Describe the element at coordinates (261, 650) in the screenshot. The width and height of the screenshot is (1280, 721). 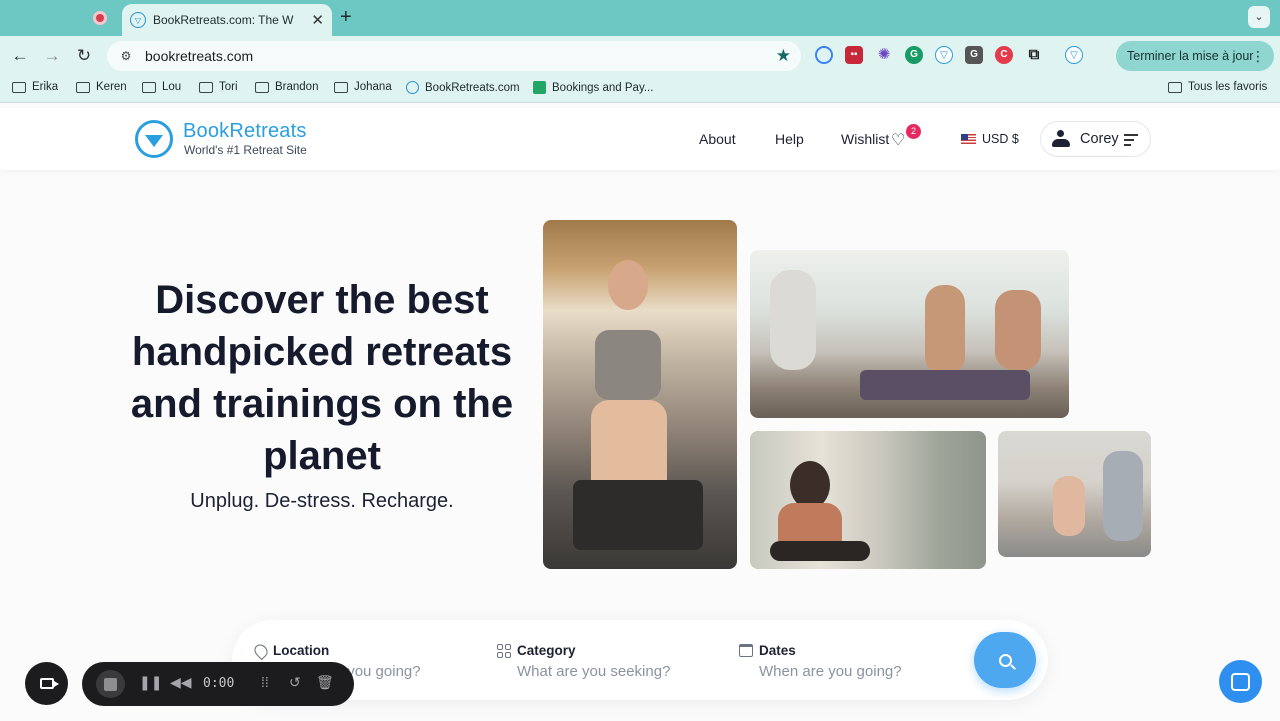
I see `location-pin-icon` at that location.